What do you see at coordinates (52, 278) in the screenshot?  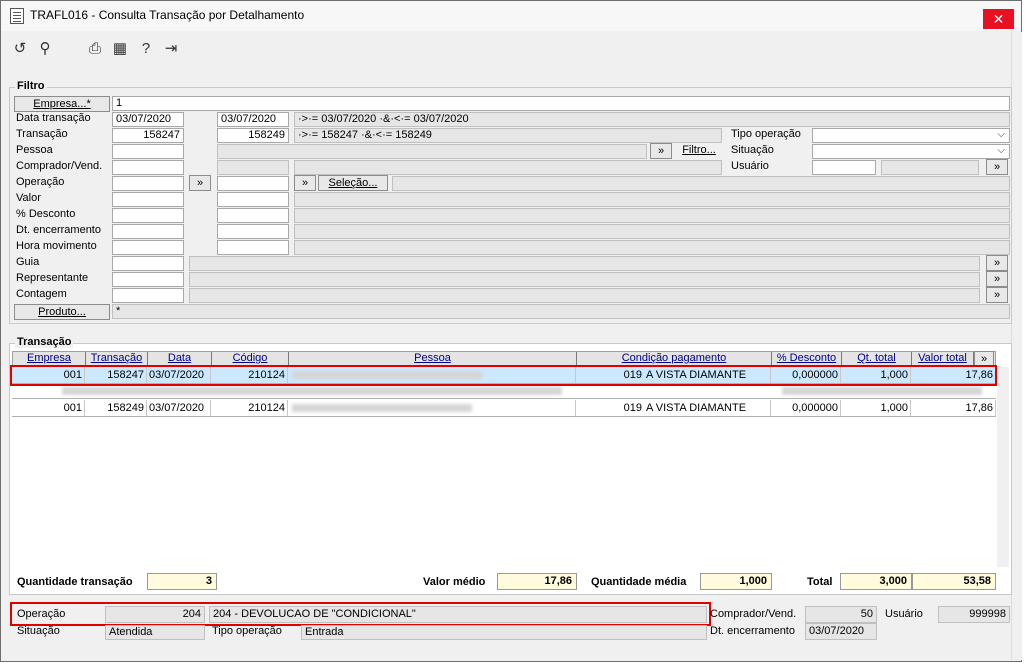 I see `label-representante: Representante` at bounding box center [52, 278].